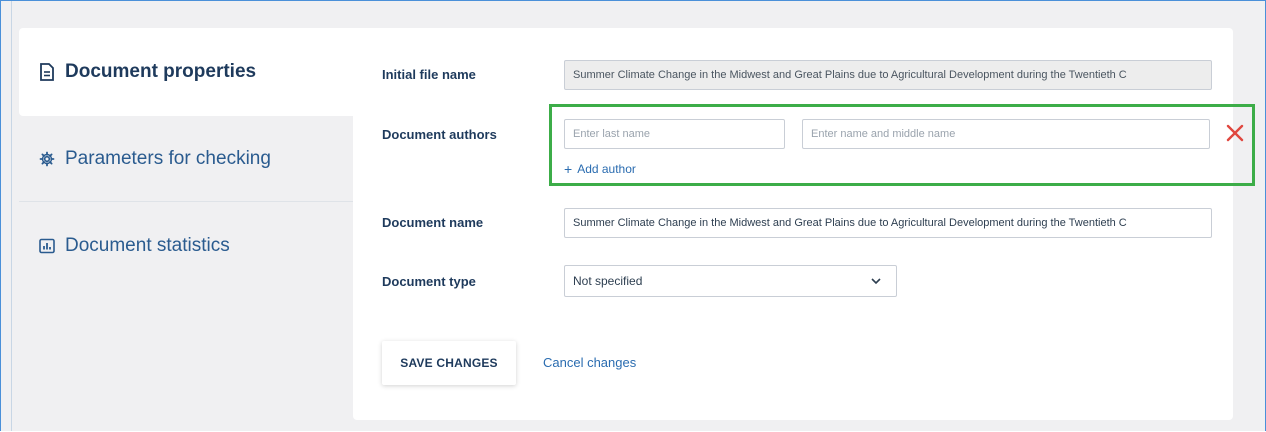 The image size is (1266, 432). Describe the element at coordinates (1235, 133) in the screenshot. I see `remove-author-icon` at that location.